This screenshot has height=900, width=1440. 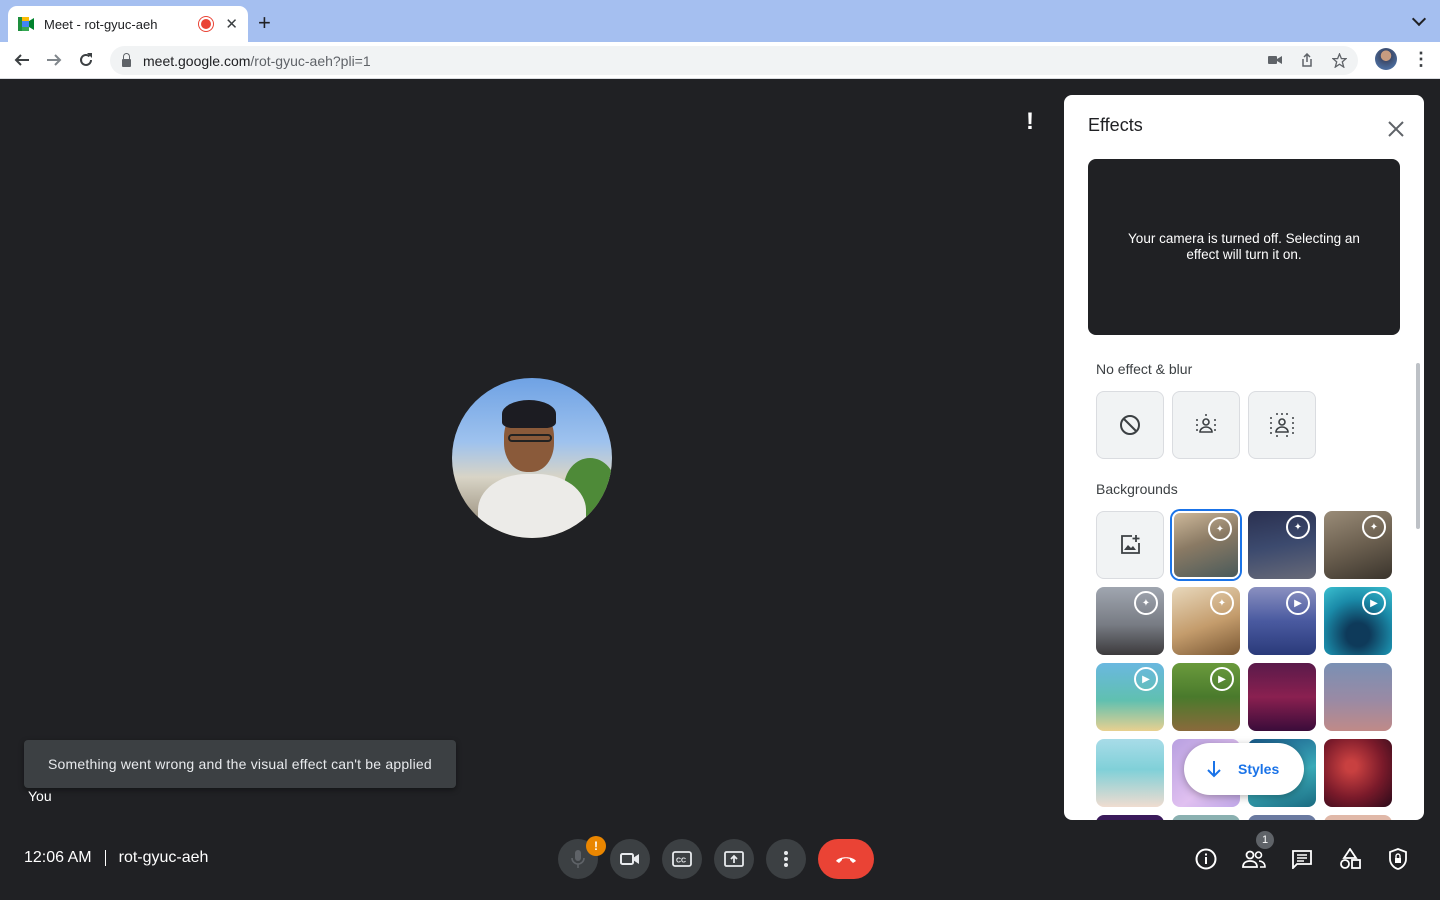 What do you see at coordinates (163, 857) in the screenshot?
I see `meeting-code: rot-gyuc-aeh` at bounding box center [163, 857].